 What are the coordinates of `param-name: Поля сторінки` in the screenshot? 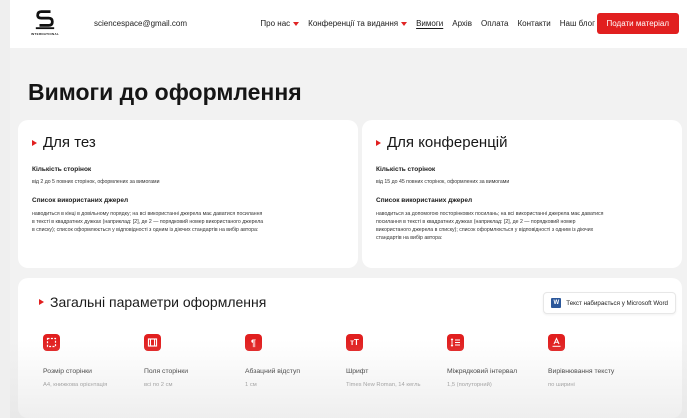 It's located at (166, 371).